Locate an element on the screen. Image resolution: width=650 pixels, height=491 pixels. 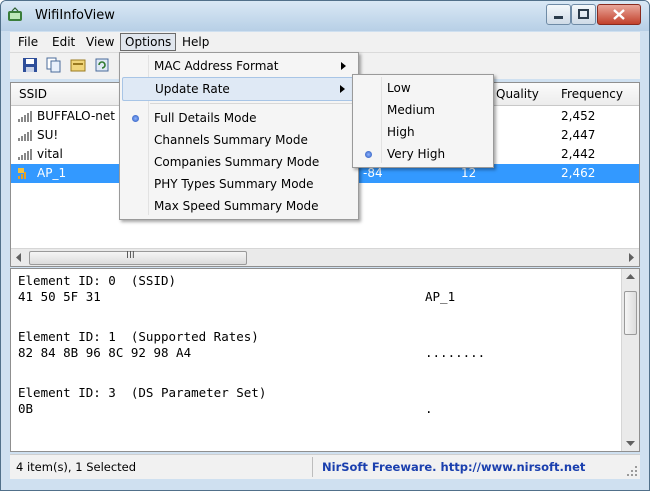
menu-item-update-rate: Update Rate is located at coordinates (238, 89).